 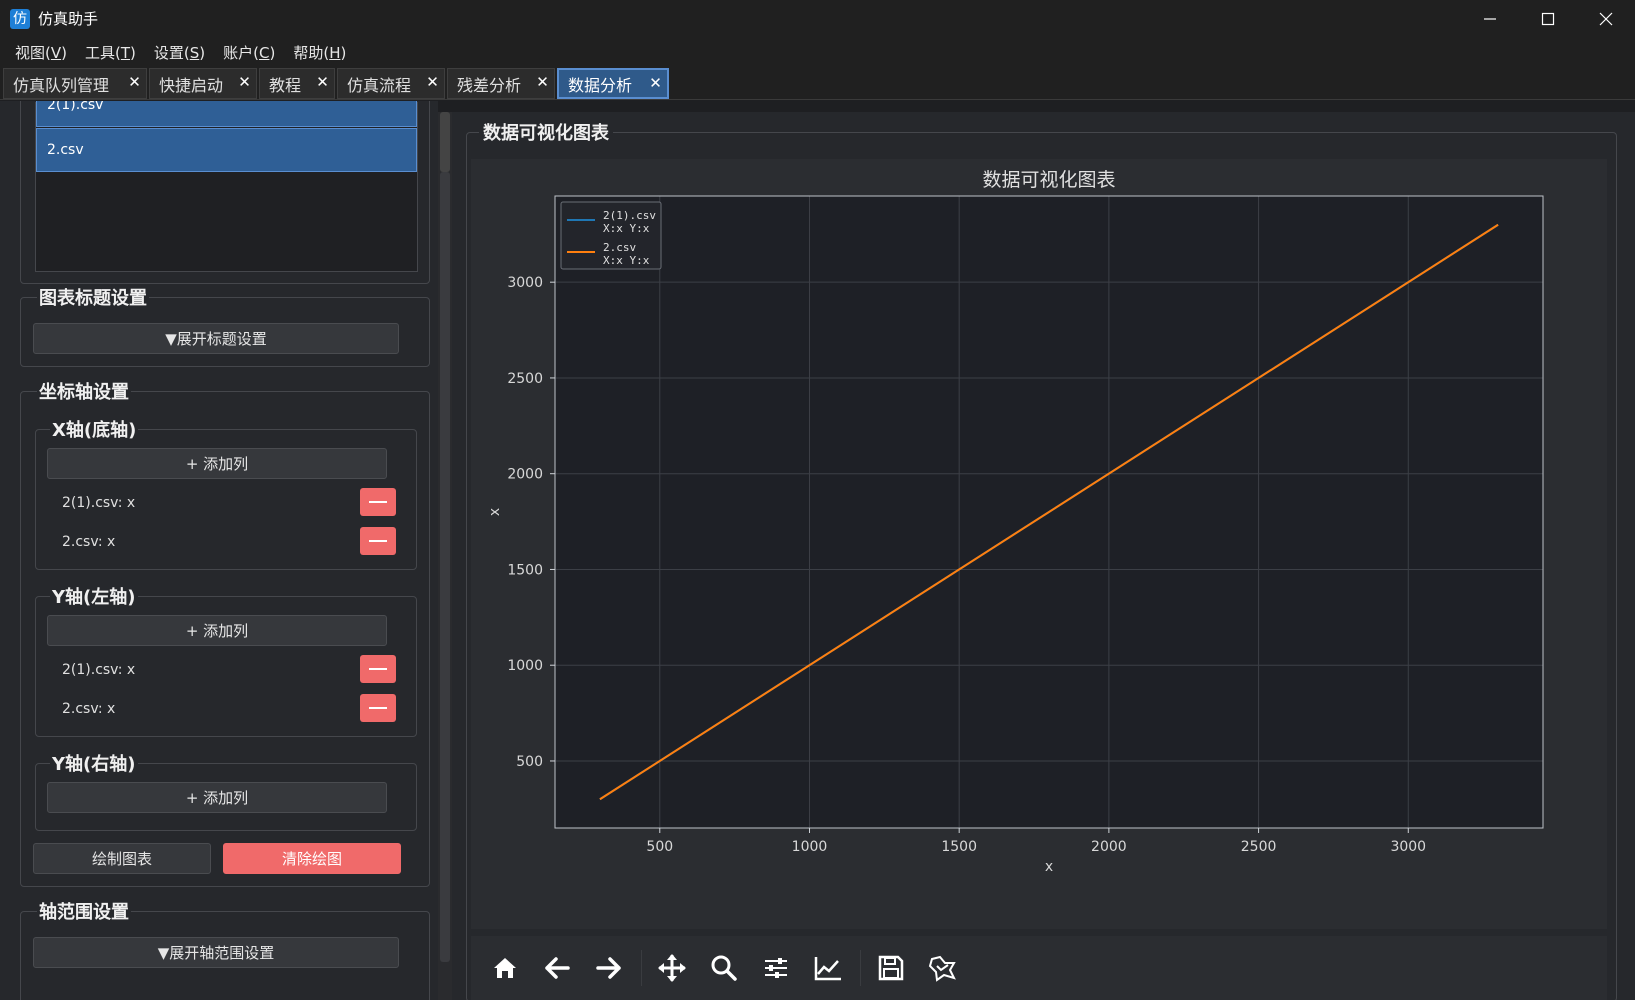 I want to click on x-tick-label: 2500, so click(x=1259, y=847).